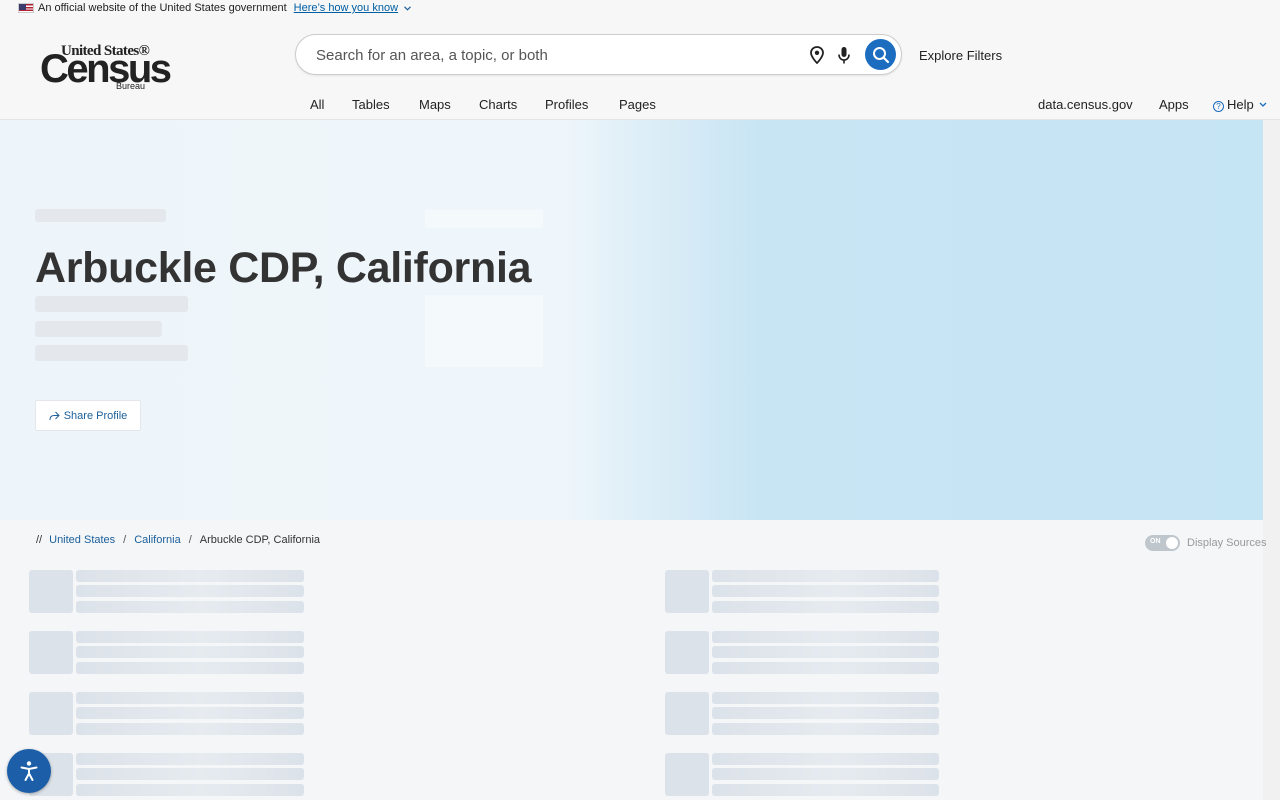  I want to click on logo-census: Census, so click(106, 69).